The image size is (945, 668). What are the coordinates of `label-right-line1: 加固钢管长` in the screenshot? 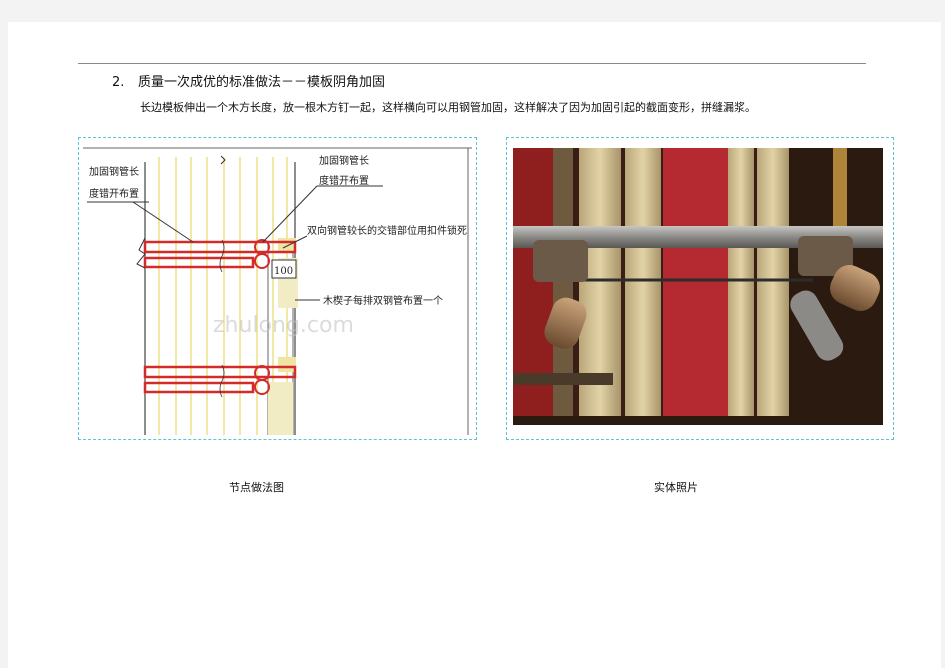 It's located at (344, 160).